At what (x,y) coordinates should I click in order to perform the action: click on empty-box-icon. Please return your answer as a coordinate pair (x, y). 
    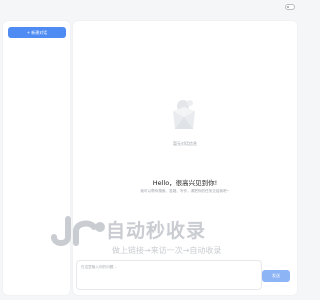
    Looking at the image, I should click on (184, 114).